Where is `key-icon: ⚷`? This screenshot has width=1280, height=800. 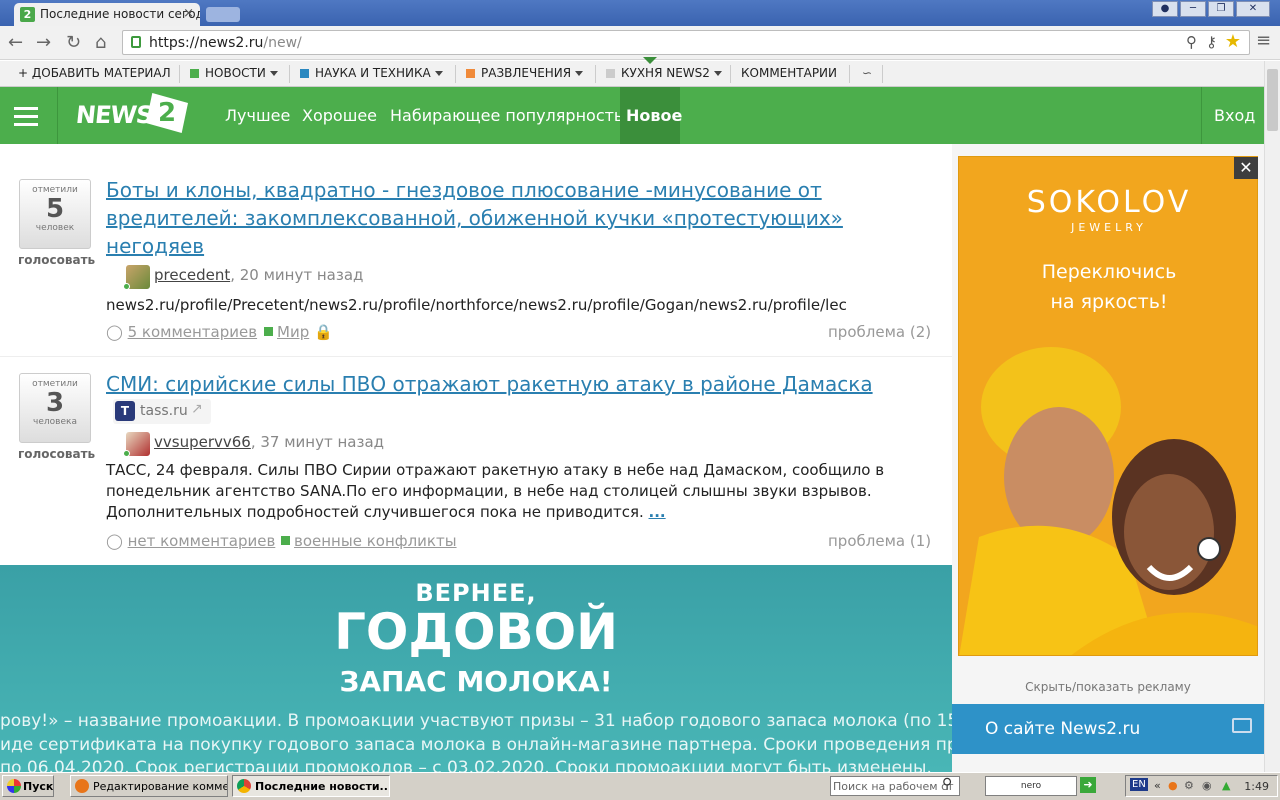
key-icon: ⚷ is located at coordinates (1211, 42).